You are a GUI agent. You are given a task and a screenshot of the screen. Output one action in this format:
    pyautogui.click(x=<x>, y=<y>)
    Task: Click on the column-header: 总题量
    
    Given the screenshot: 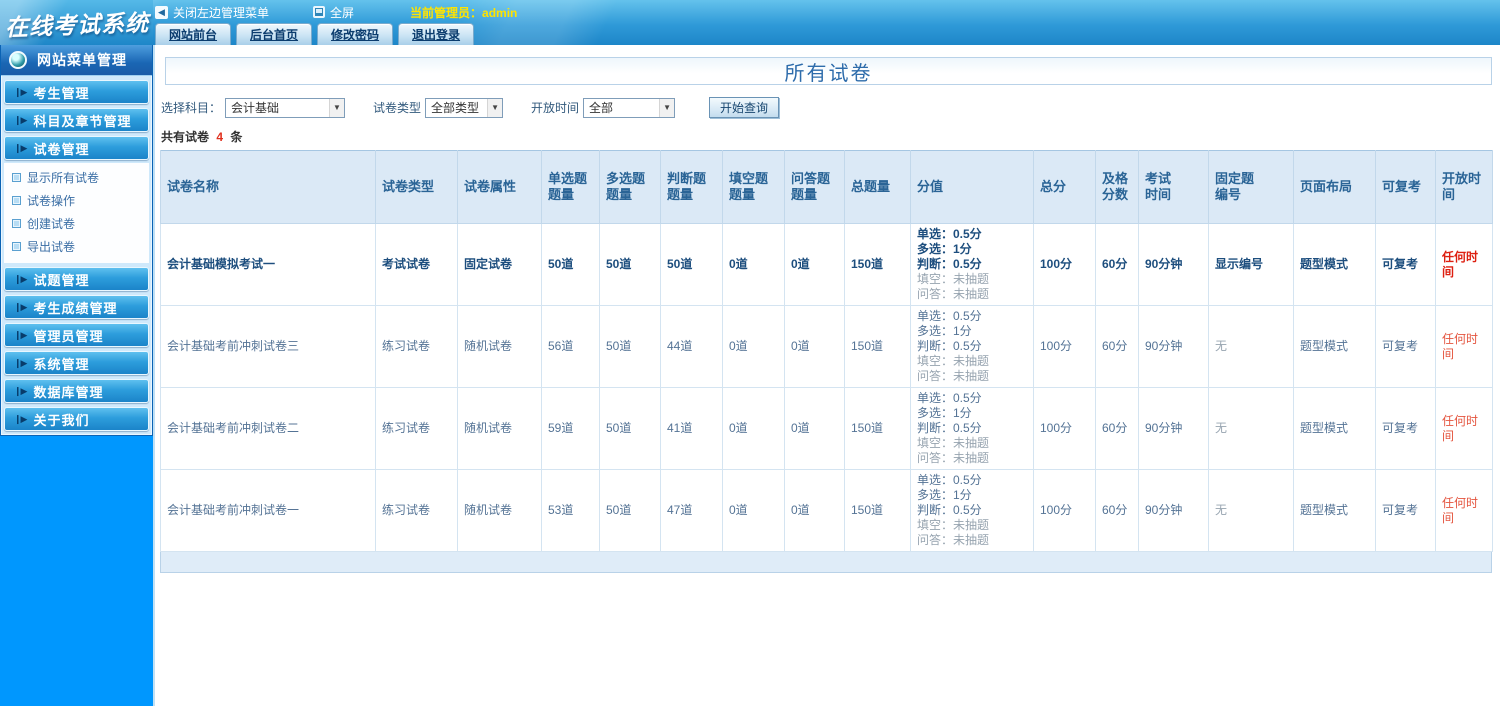 What is the action you would take?
    pyautogui.click(x=877, y=187)
    